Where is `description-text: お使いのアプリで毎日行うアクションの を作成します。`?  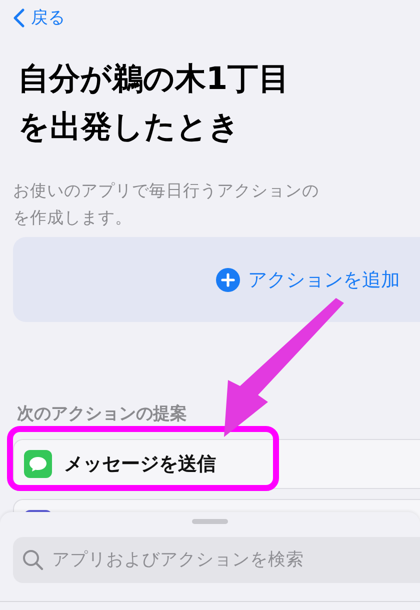 description-text: お使いのアプリで毎日行うアクションの を作成します。 is located at coordinates (166, 204).